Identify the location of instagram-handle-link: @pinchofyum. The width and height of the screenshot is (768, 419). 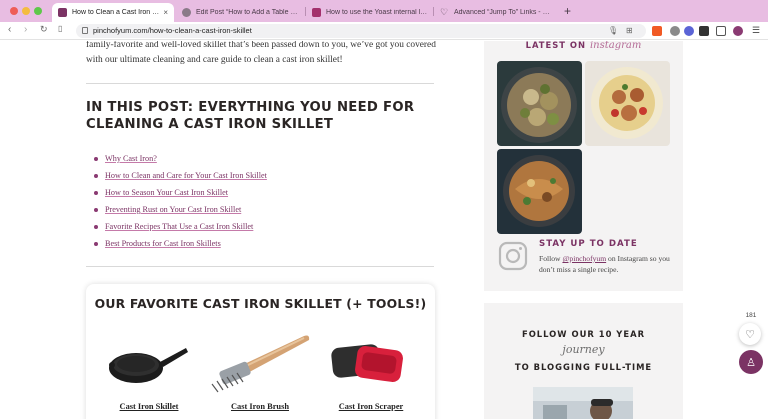
(584, 258).